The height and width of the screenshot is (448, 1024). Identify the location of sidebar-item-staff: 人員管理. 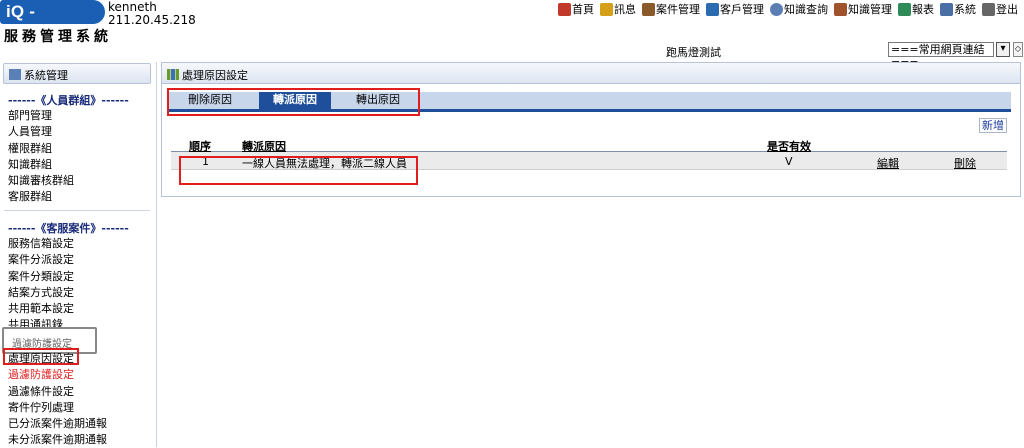
(41, 131).